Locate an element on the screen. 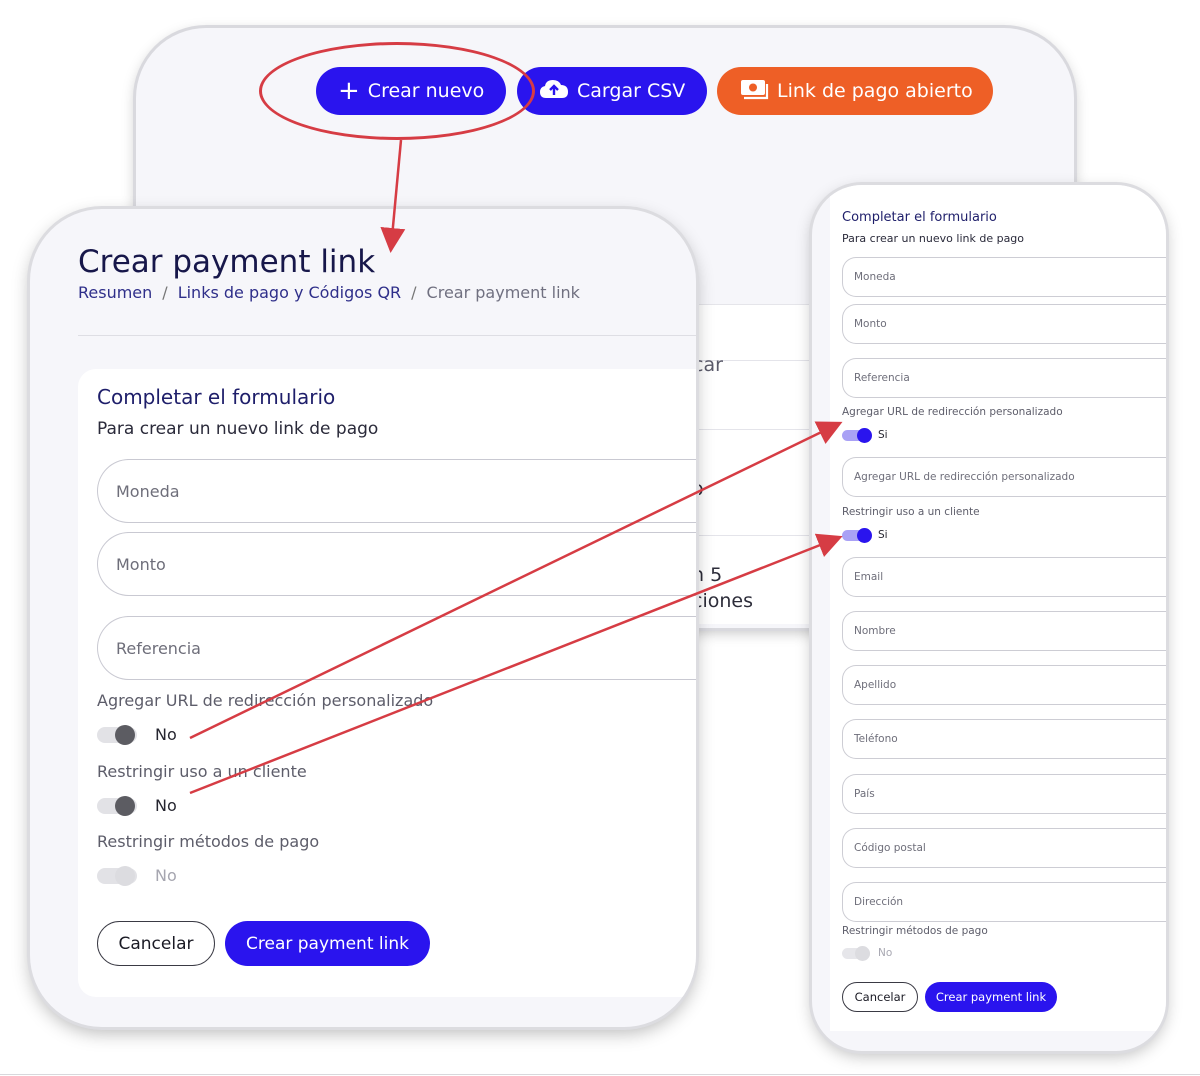 Image resolution: width=1200 pixels, height=1076 pixels. redirect-url-placeholder: Agregar URL de redirección personalizado is located at coordinates (964, 477).